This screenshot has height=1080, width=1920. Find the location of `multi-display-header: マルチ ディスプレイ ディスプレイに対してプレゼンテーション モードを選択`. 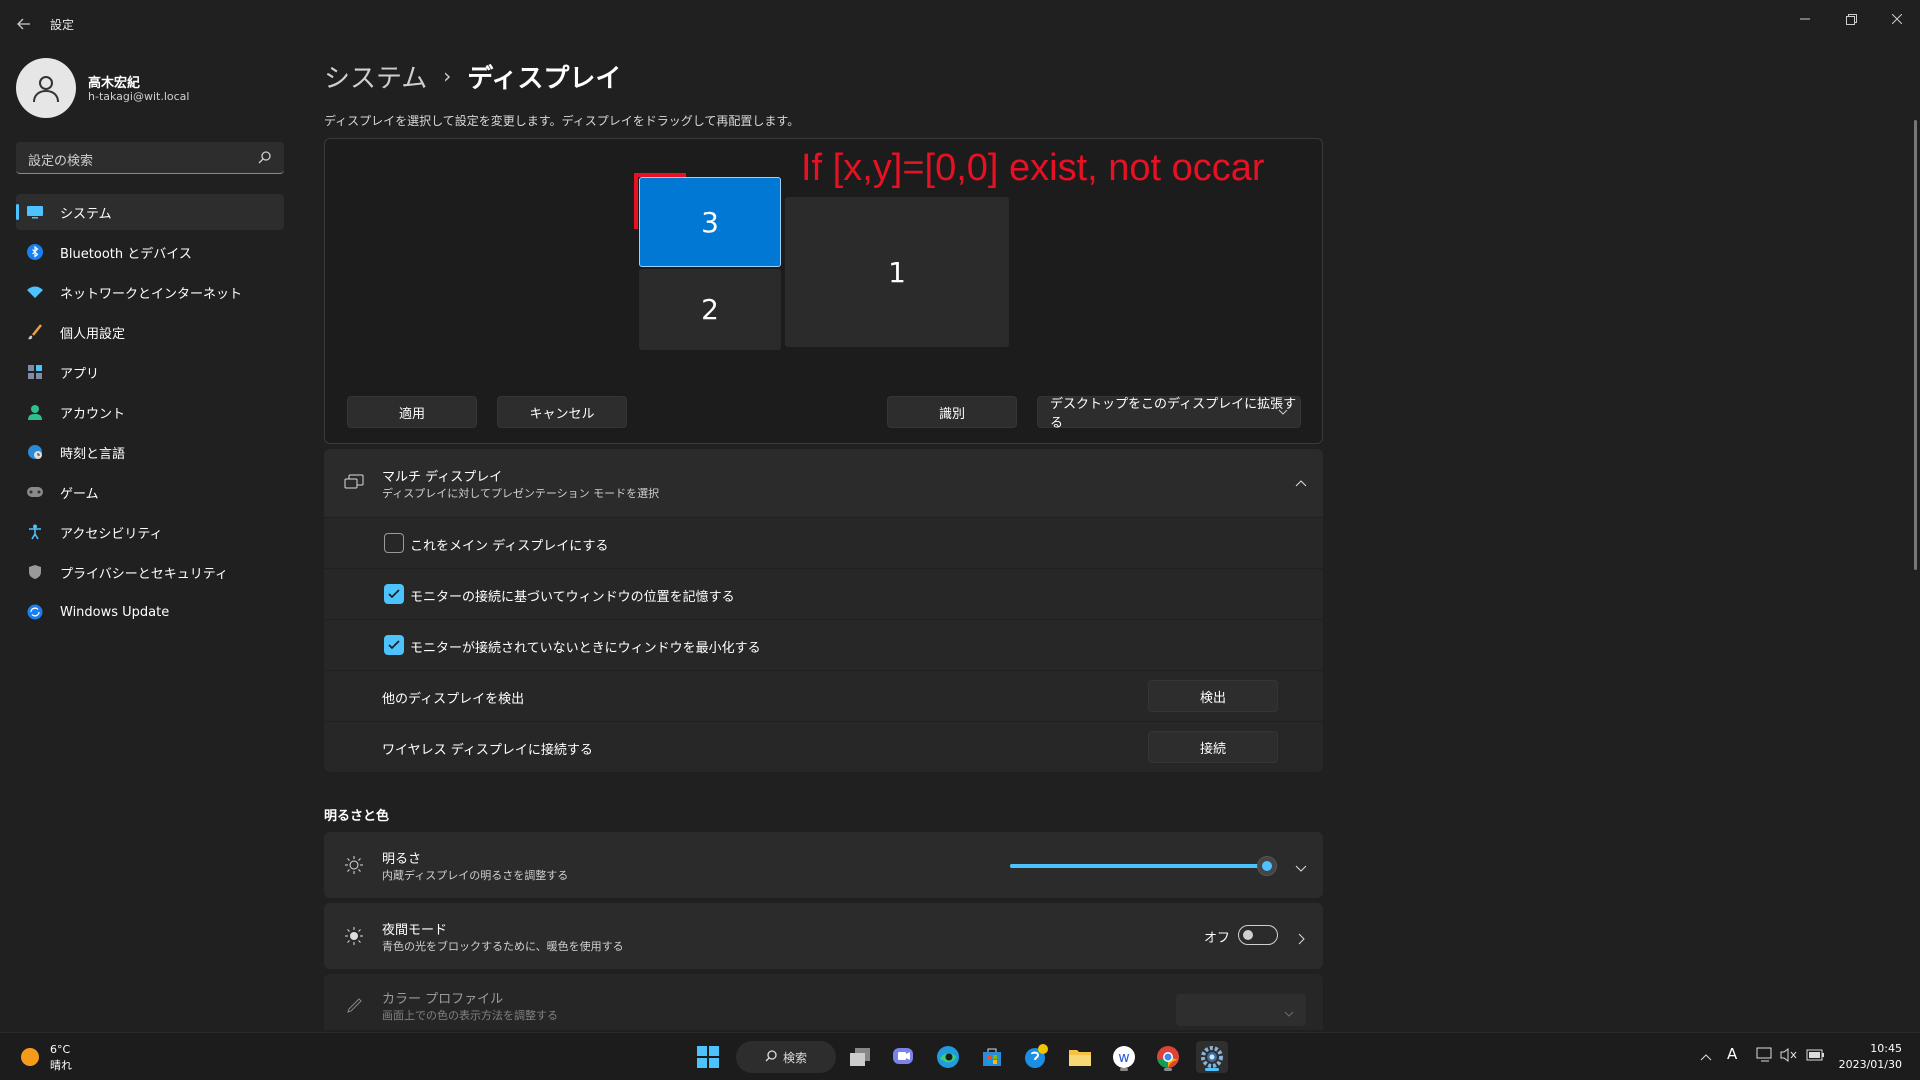

multi-display-header: マルチ ディスプレイ ディスプレイに対してプレゼンテーション モードを選択 is located at coordinates (823, 483).